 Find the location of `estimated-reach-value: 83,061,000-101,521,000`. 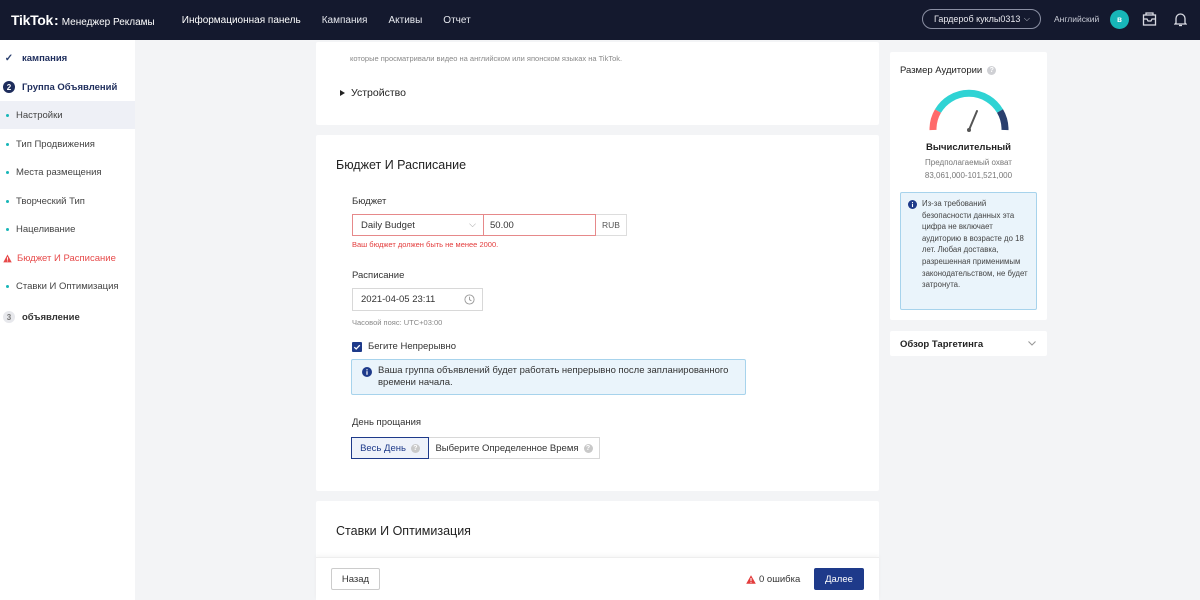

estimated-reach-value: 83,061,000-101,521,000 is located at coordinates (968, 175).